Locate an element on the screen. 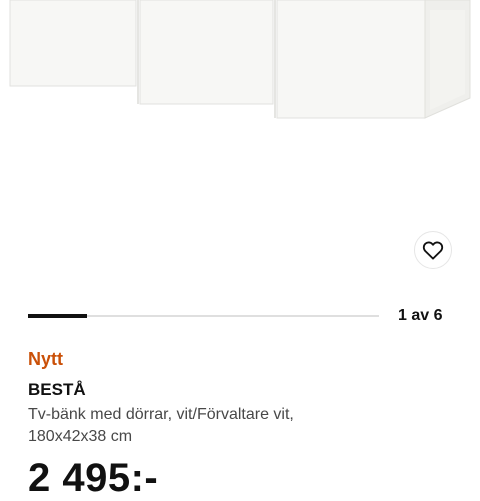  heart-icon is located at coordinates (433, 250).